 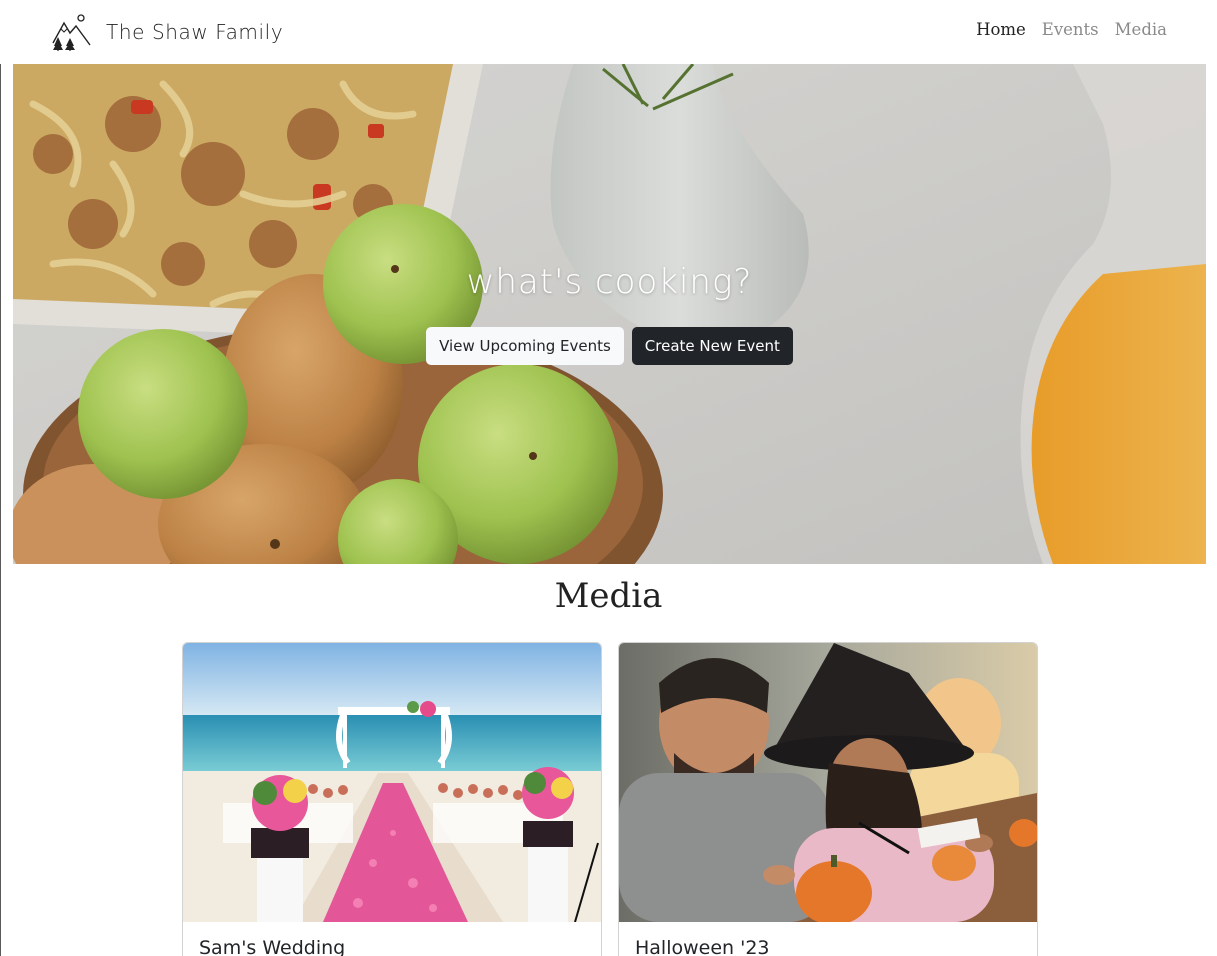 I want to click on media-card-title: Halloween '23, so click(x=702, y=946).